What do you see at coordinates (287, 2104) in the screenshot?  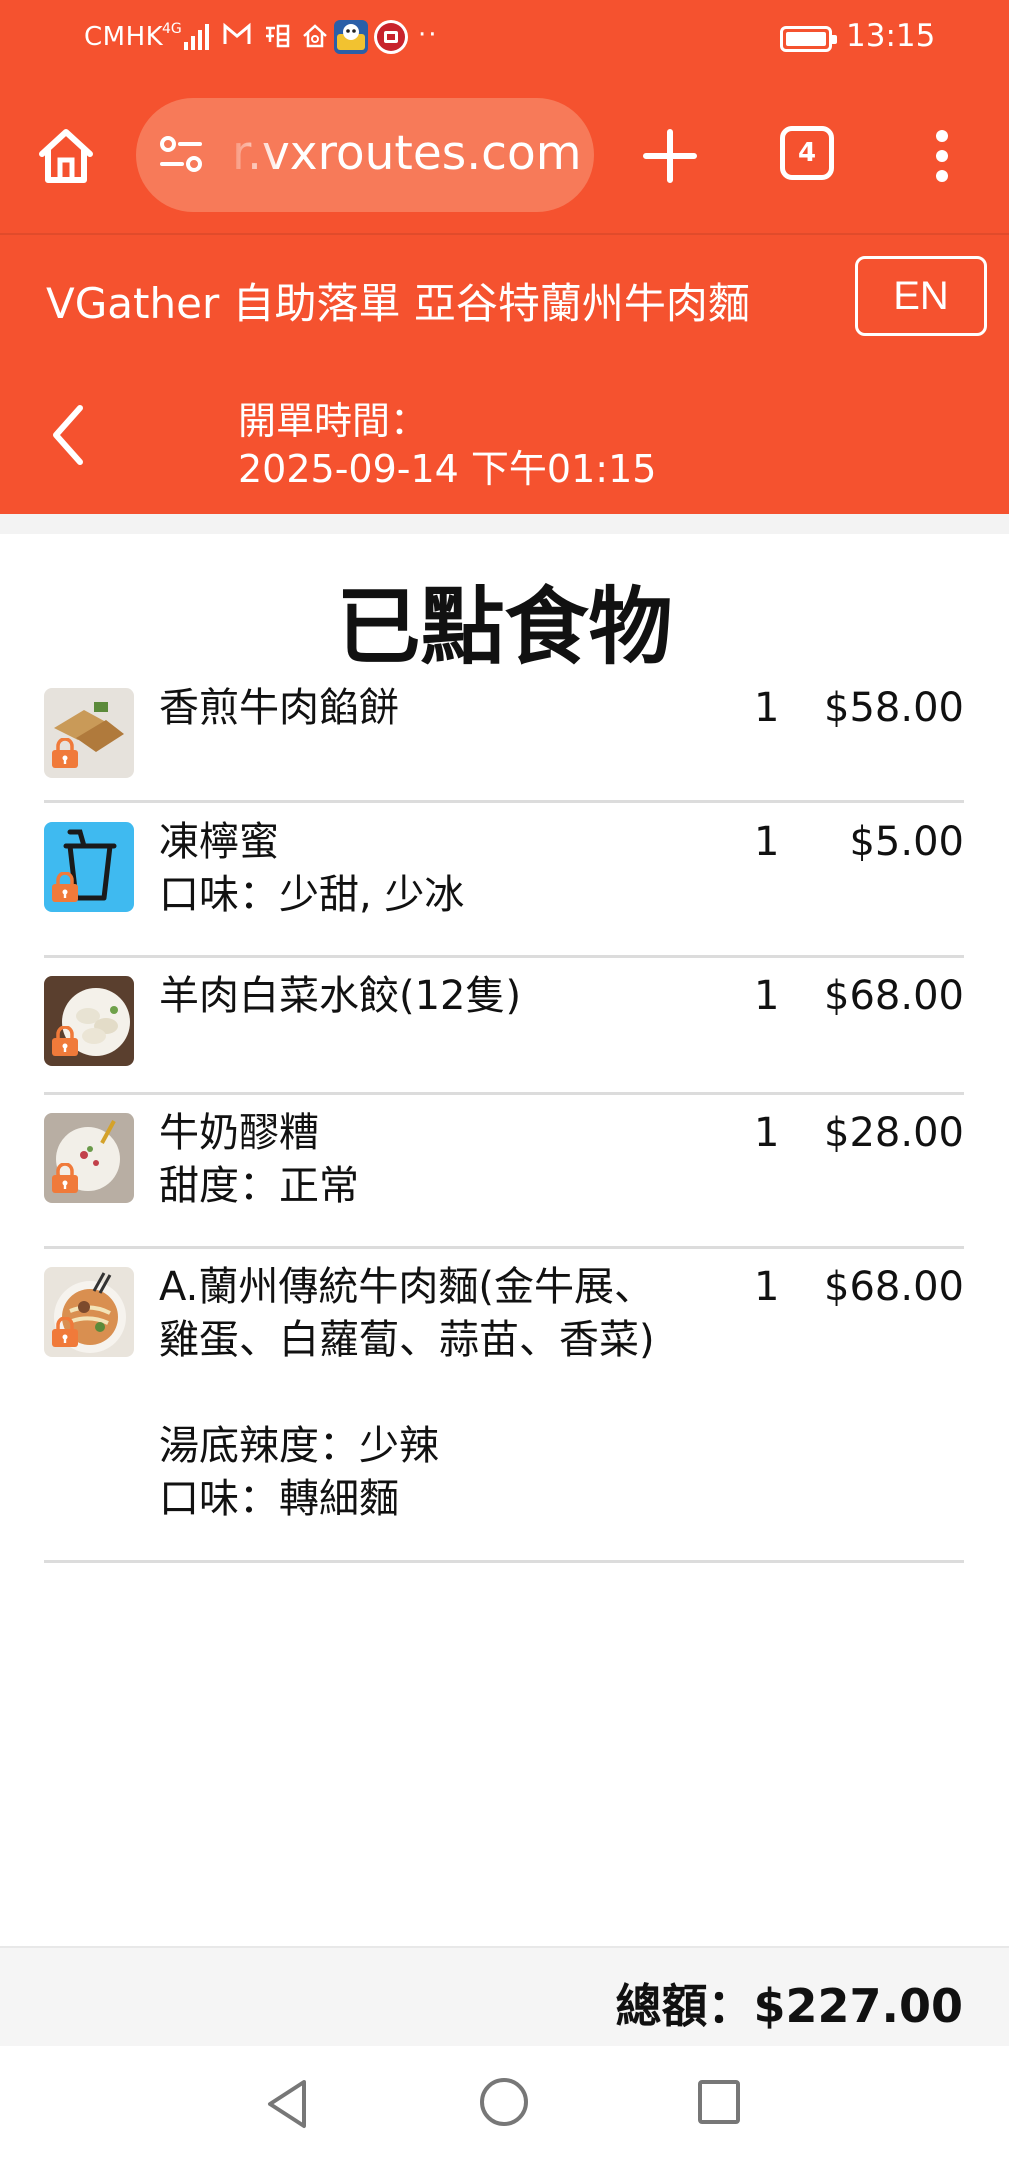 I see `nav-back-icon` at bounding box center [287, 2104].